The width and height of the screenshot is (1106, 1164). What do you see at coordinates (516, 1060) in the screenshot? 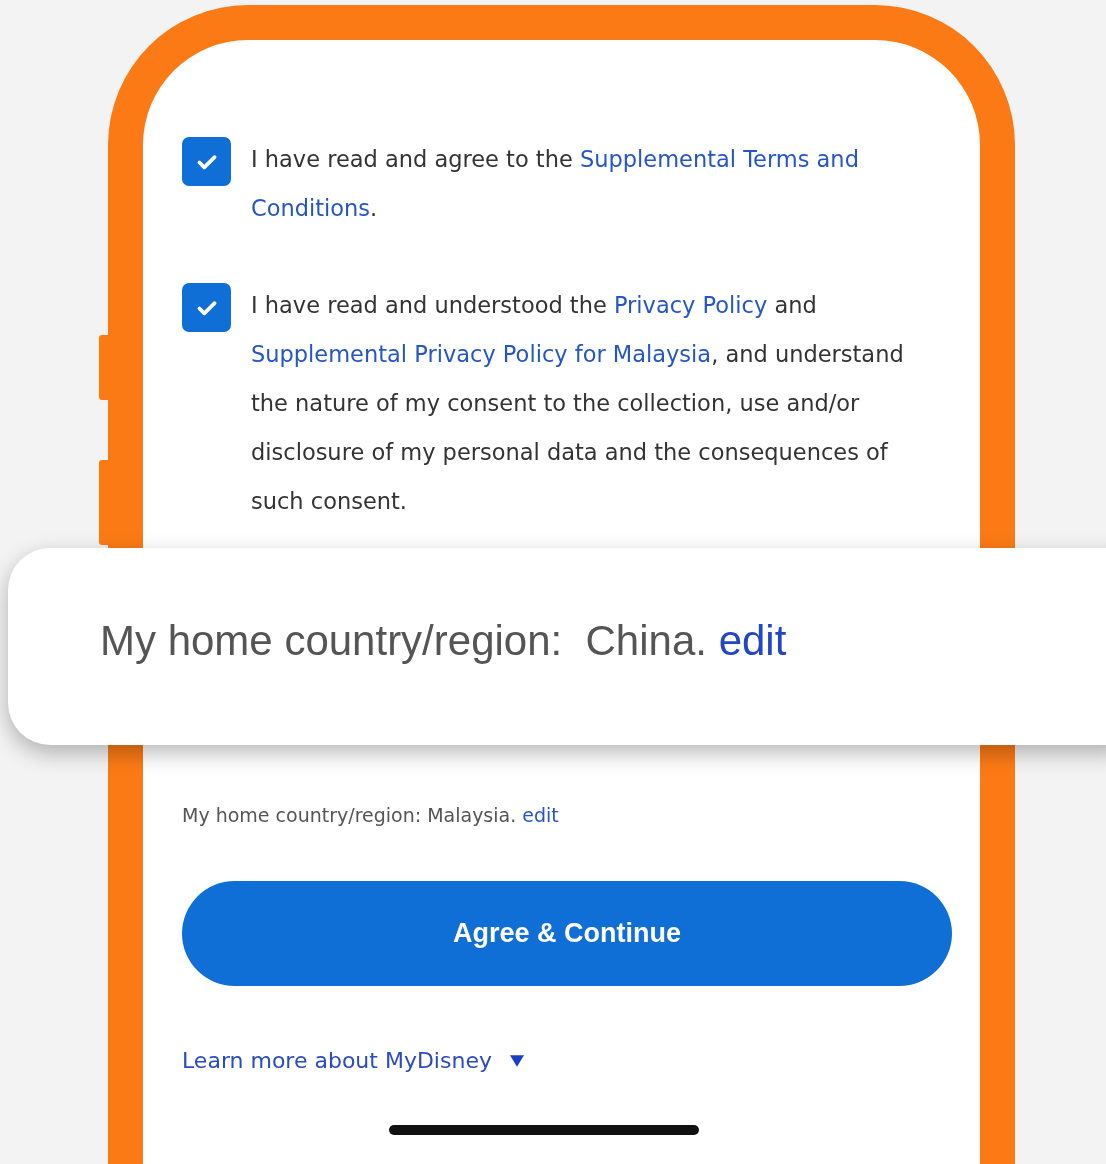
I see `caret-down-icon` at bounding box center [516, 1060].